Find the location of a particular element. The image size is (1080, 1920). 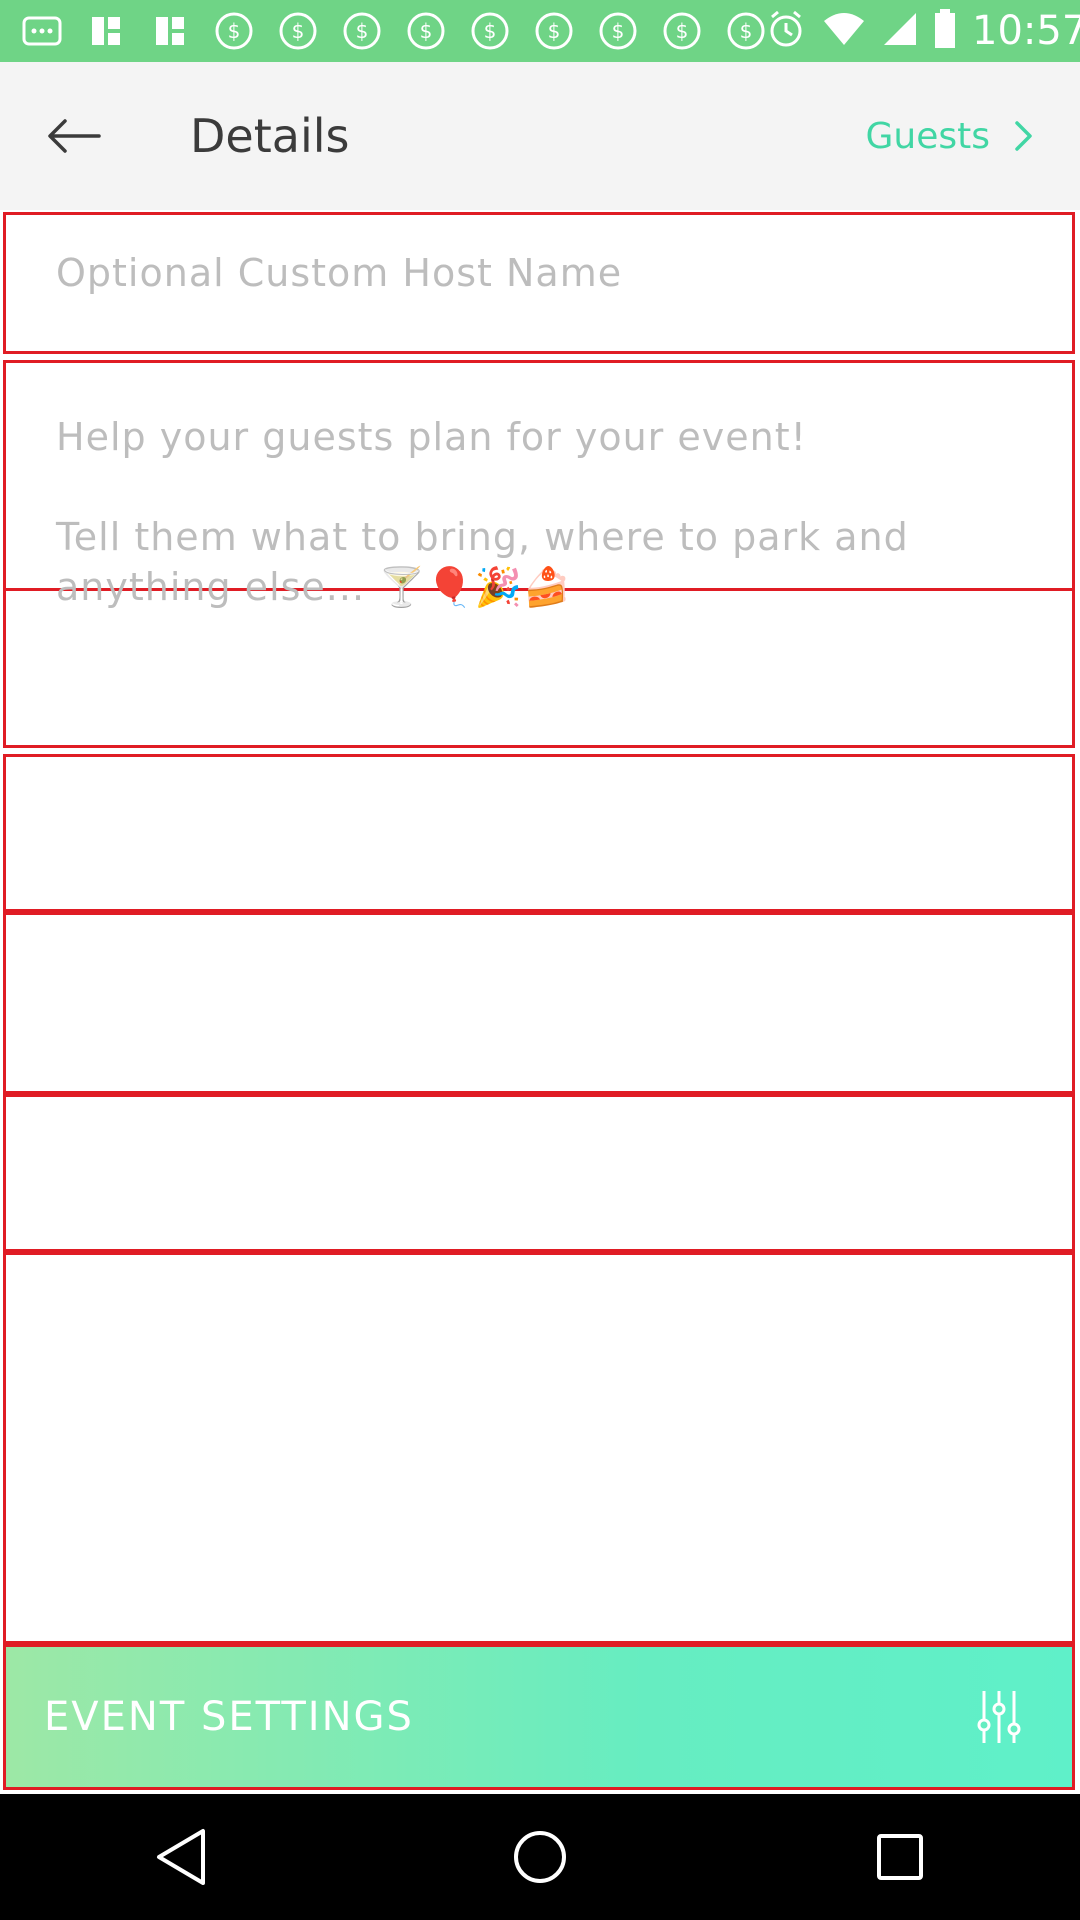

wifi-icon is located at coordinates (844, 31).